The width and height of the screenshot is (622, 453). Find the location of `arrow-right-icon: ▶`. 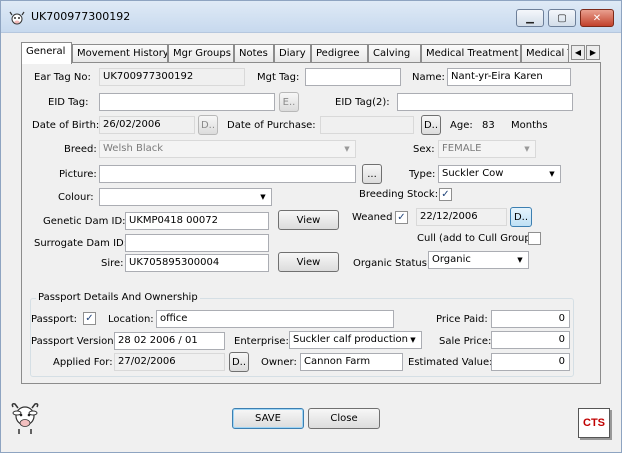

arrow-right-icon: ▶ is located at coordinates (593, 52).